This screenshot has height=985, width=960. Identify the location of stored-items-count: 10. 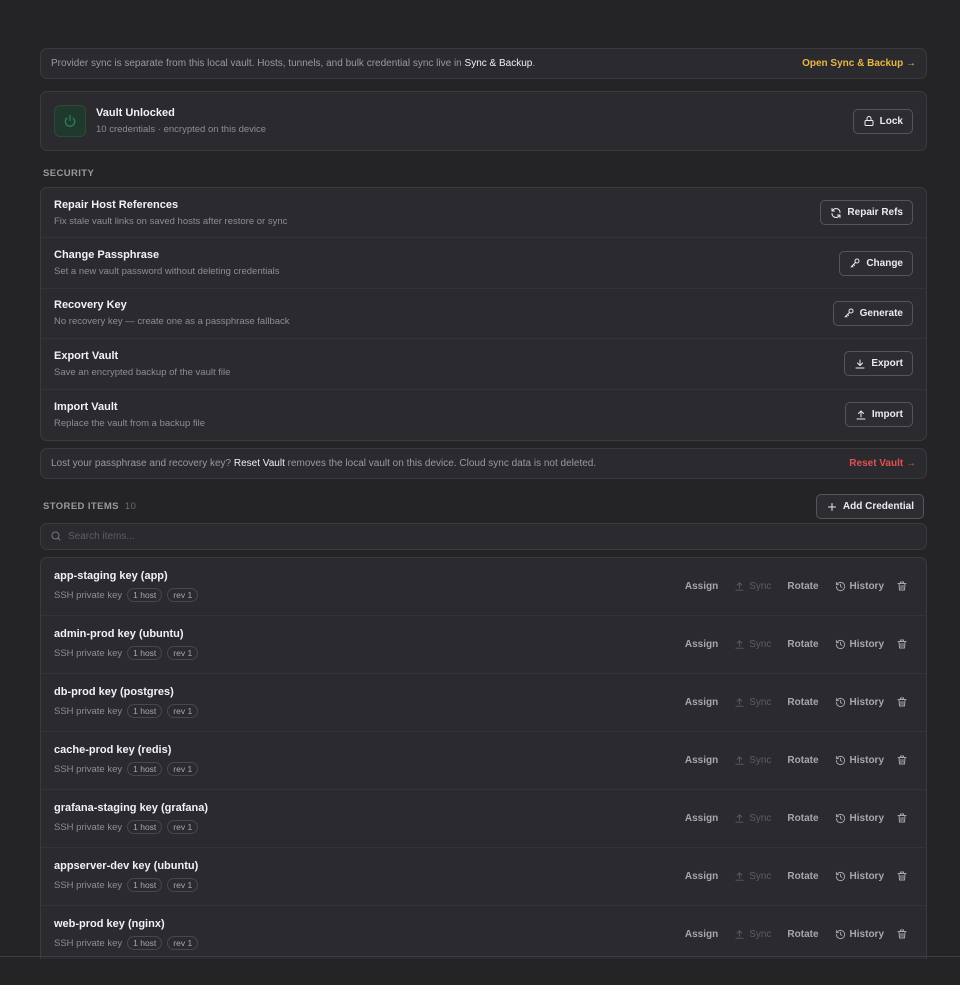
(130, 507).